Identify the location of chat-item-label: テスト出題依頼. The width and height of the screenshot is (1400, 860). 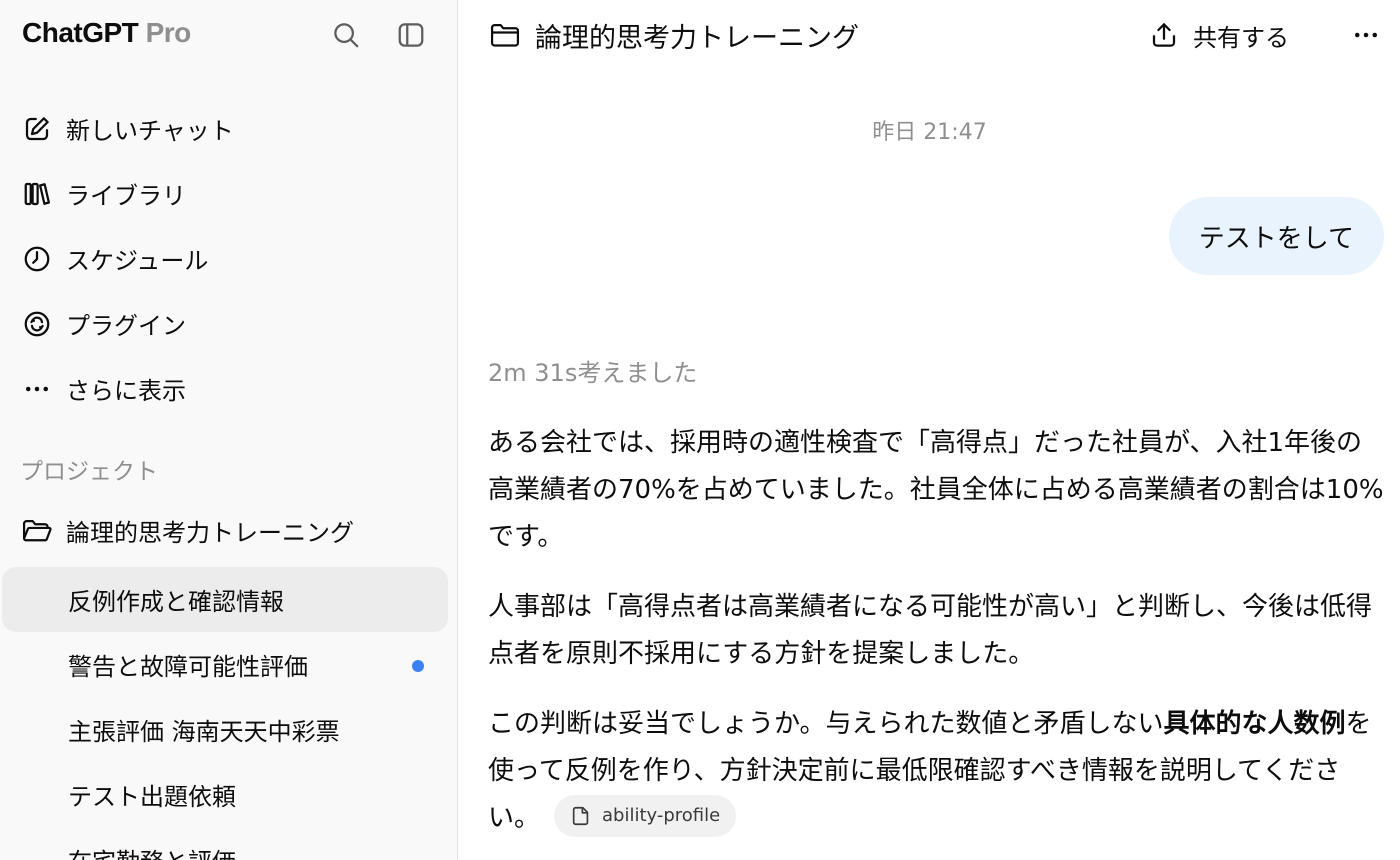
(152, 797).